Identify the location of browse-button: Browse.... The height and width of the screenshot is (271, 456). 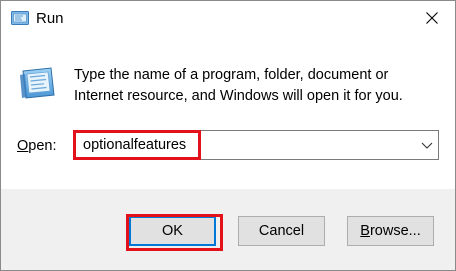
(390, 231).